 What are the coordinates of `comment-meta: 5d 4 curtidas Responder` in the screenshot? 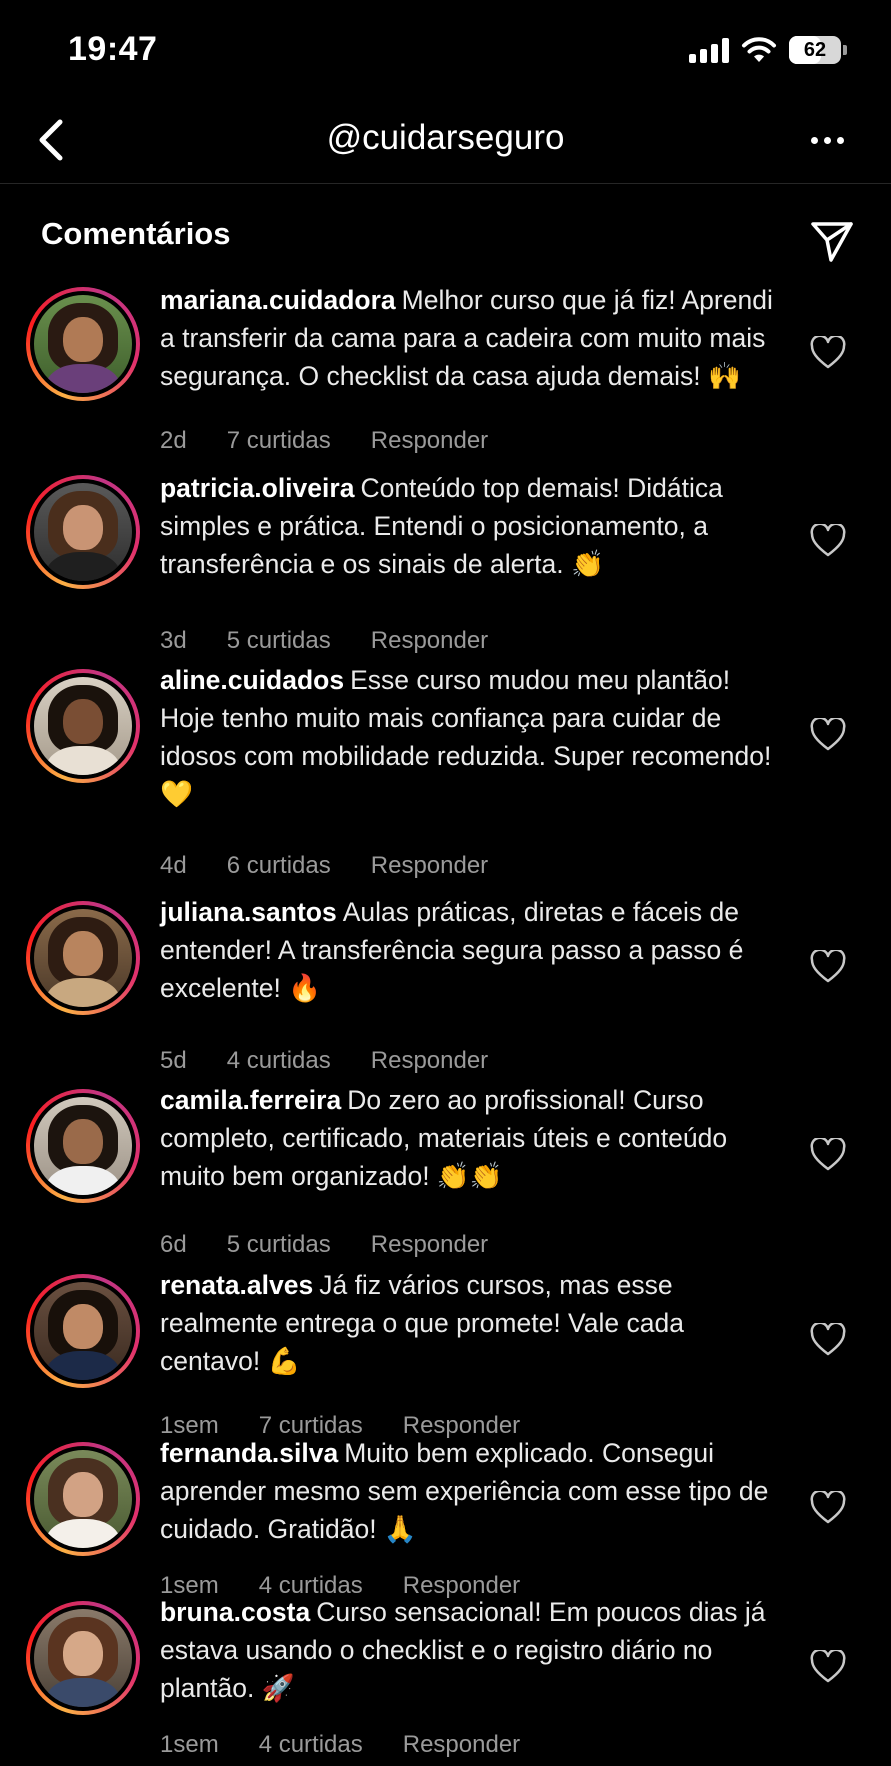 It's located at (324, 1061).